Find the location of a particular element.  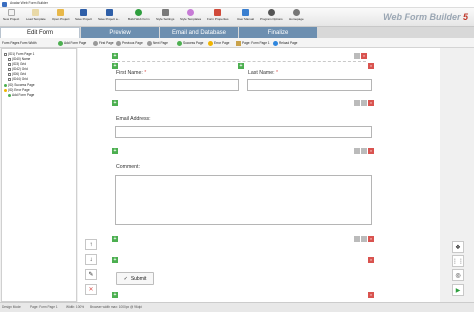

form-width-button: Form Width is located at coordinates (28, 43).